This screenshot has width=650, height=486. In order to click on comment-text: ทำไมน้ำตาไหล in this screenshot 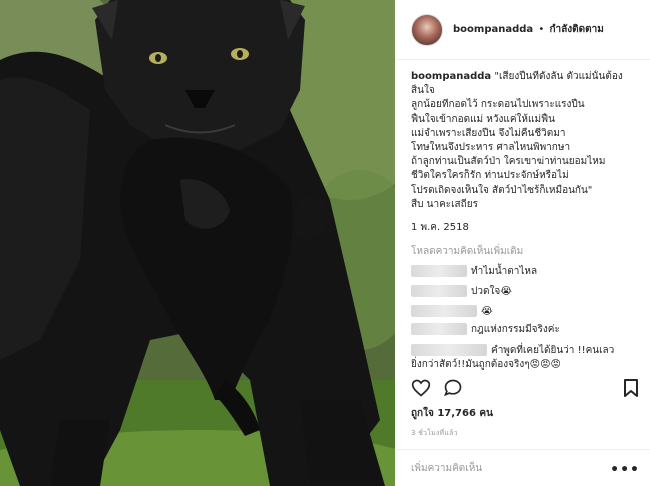, I will do `click(504, 271)`.